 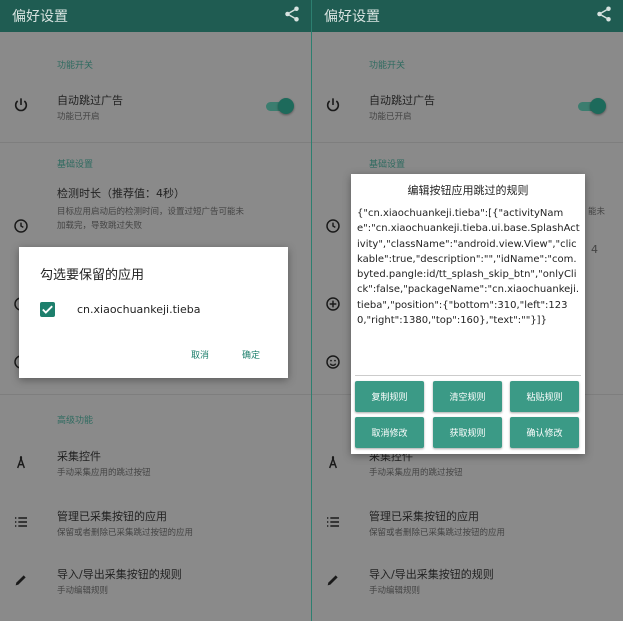 What do you see at coordinates (121, 193) in the screenshot?
I see `detect-title: 检测时长（推荐值：4秒）` at bounding box center [121, 193].